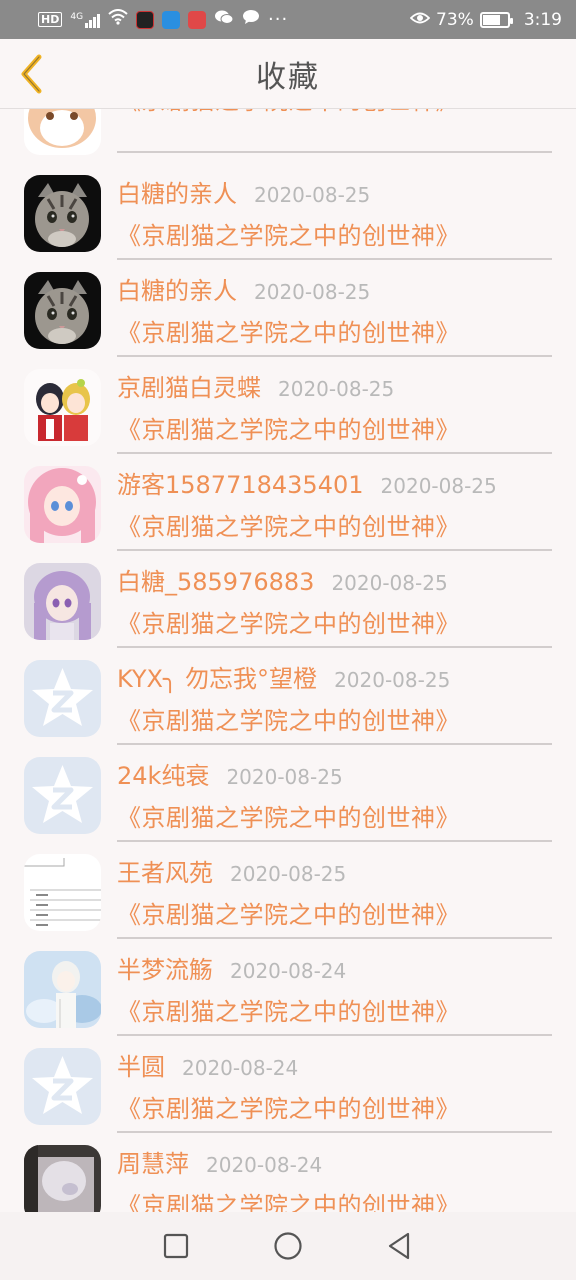  Describe the element at coordinates (163, 776) in the screenshot. I see `user-name: 24k纯衰` at that location.